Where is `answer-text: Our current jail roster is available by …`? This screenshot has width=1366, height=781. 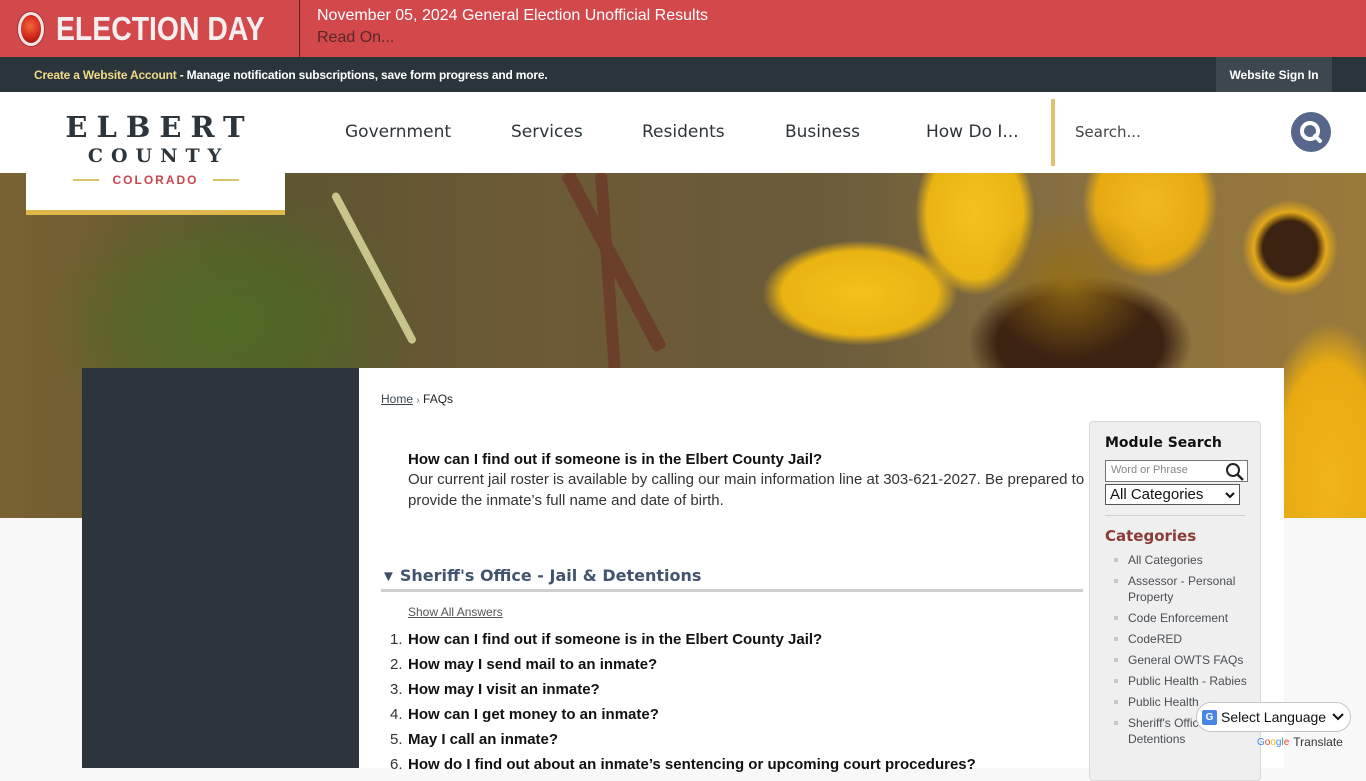 answer-text: Our current jail roster is available by … is located at coordinates (746, 490).